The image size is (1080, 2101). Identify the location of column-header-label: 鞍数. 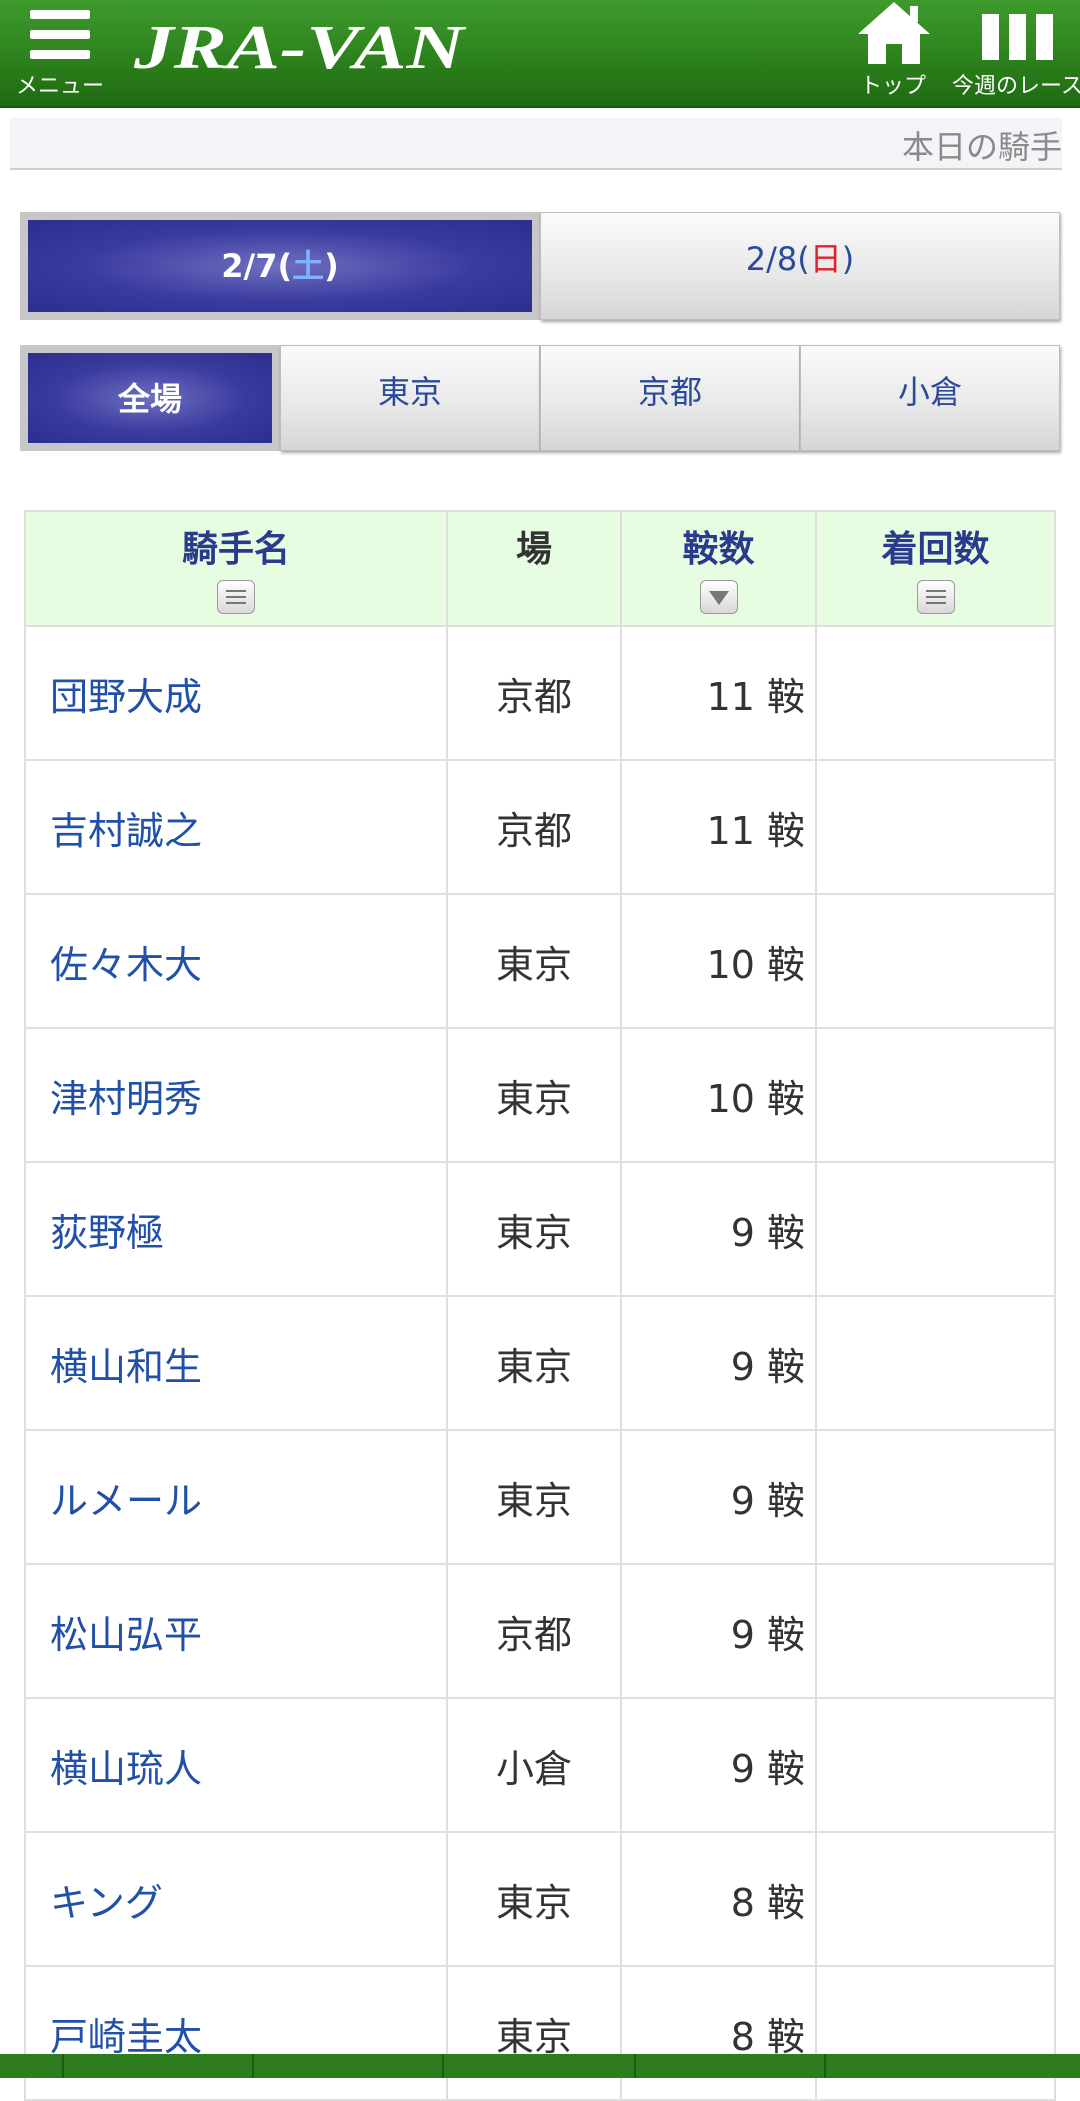
(718, 549).